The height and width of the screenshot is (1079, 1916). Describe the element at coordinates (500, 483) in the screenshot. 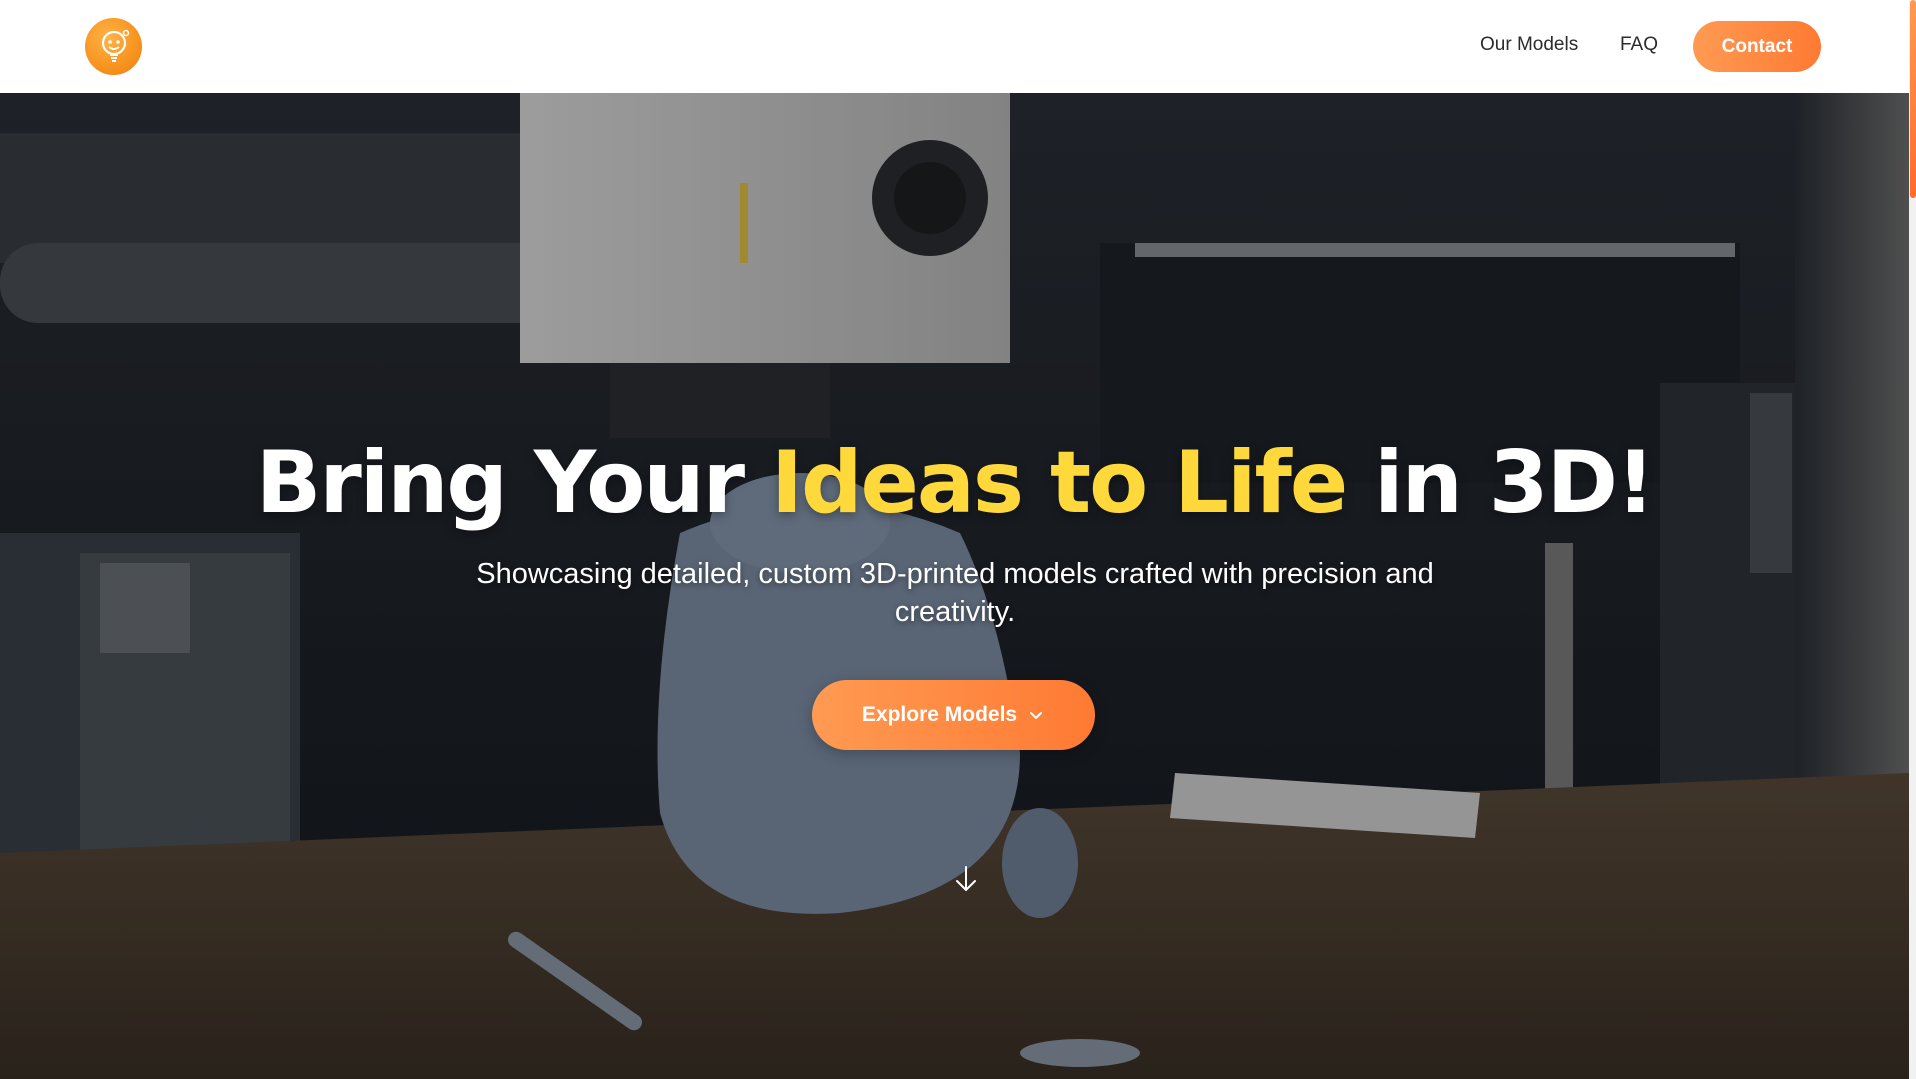

I see `headline-text-start: Bring Your` at that location.